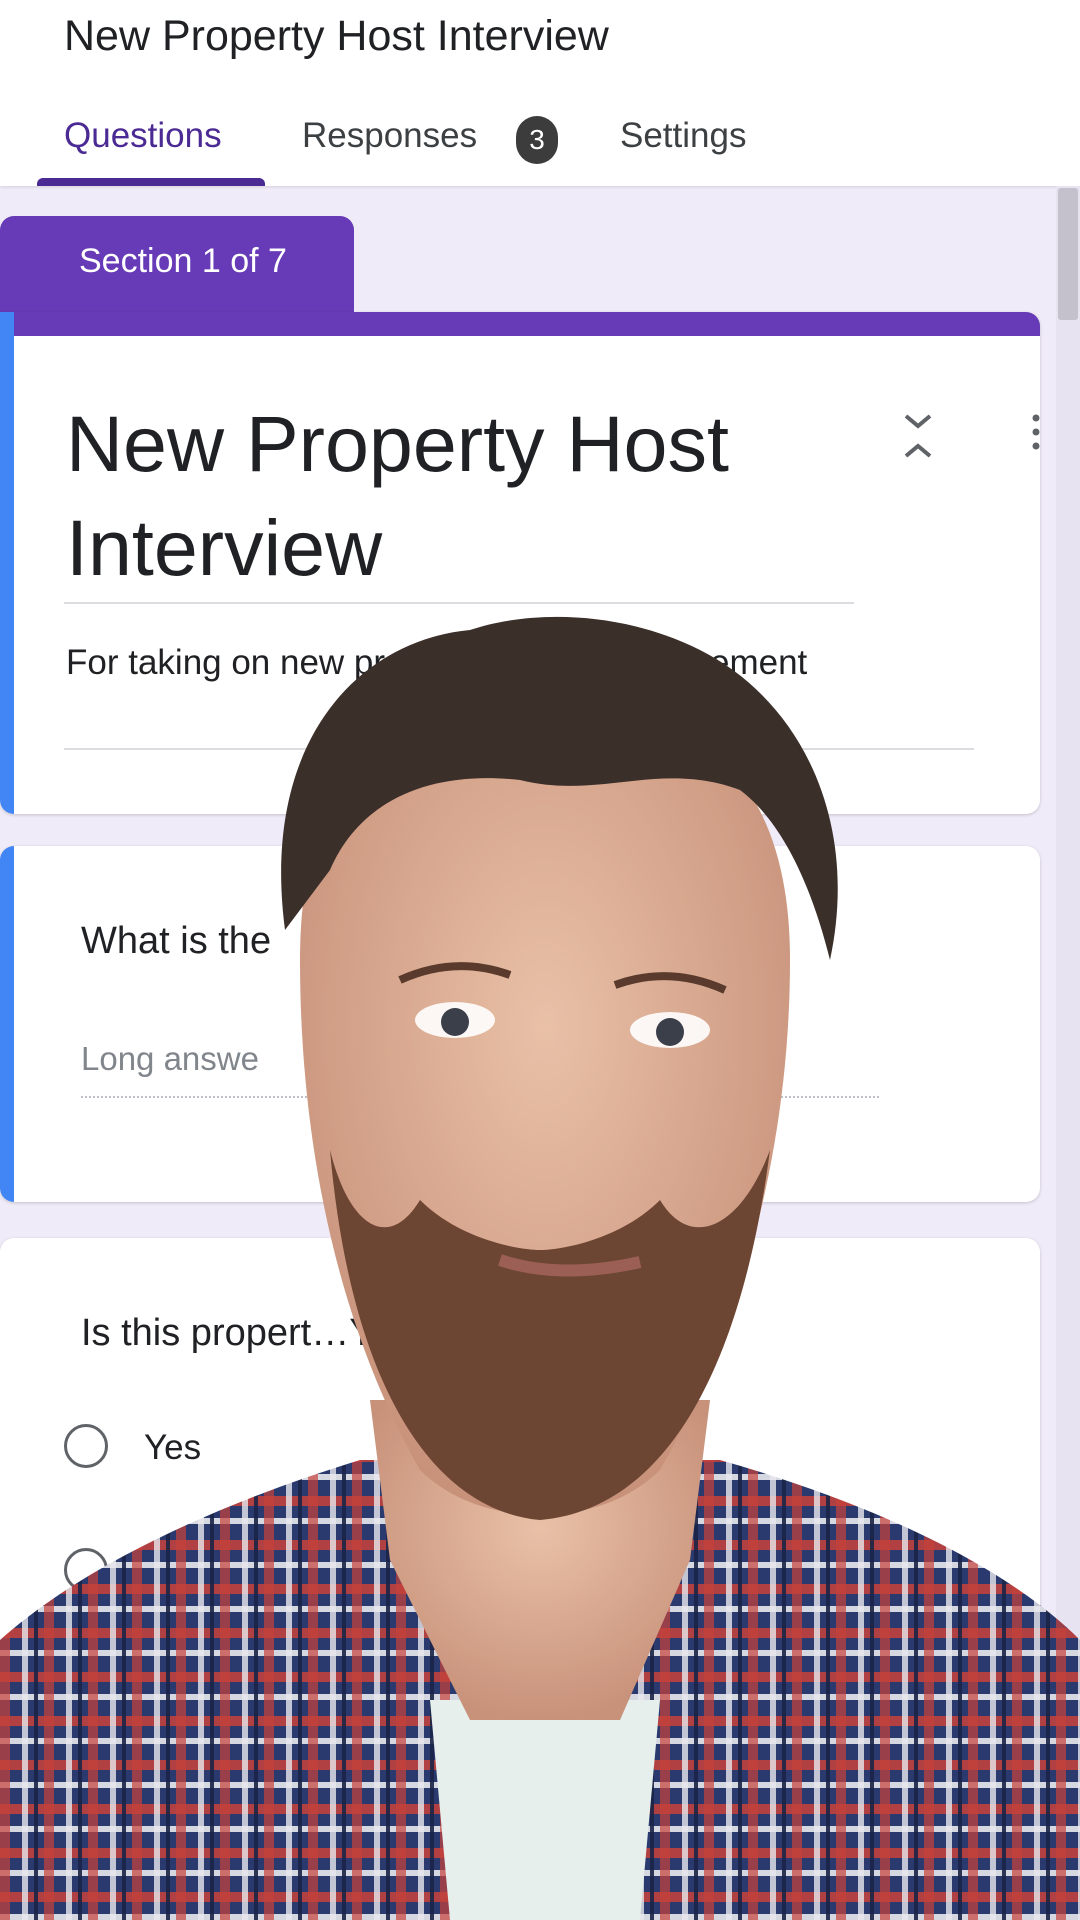  I want to click on collapse-expand-icon, so click(918, 436).